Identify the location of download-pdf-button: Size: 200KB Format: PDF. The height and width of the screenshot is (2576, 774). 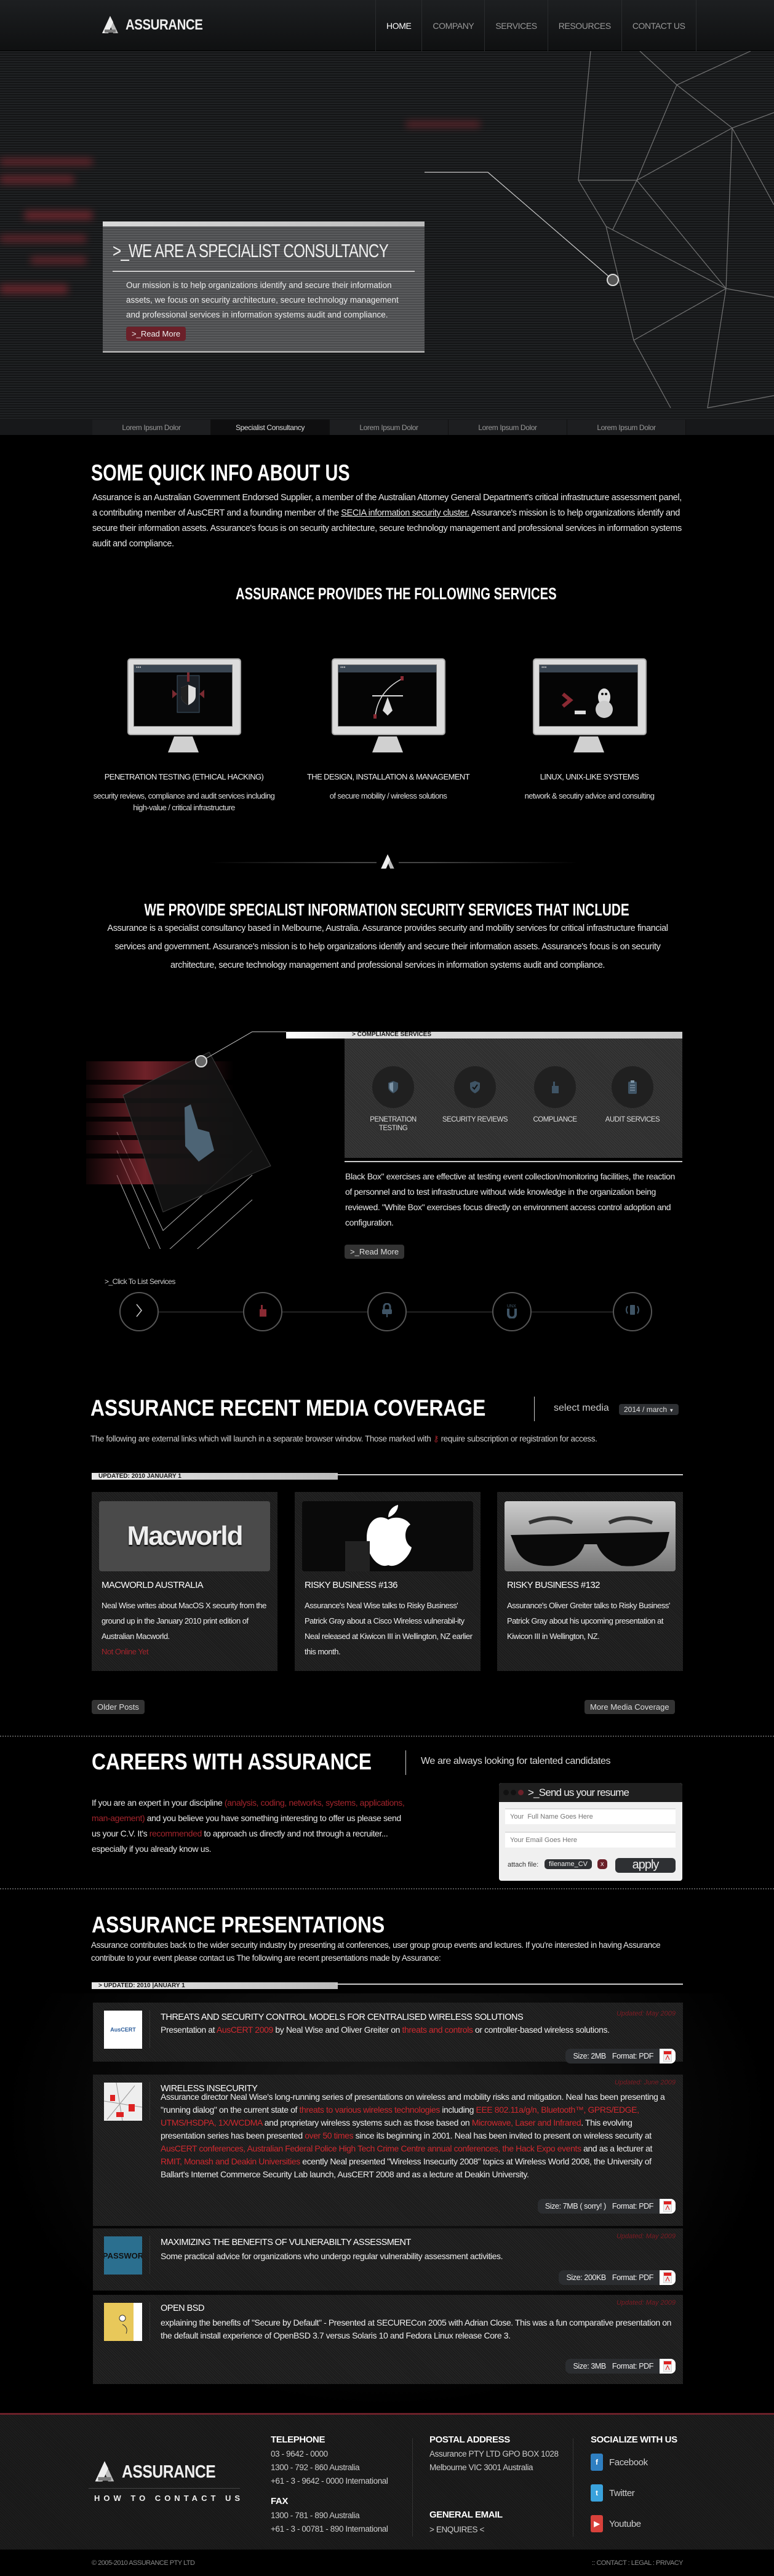
(617, 2277).